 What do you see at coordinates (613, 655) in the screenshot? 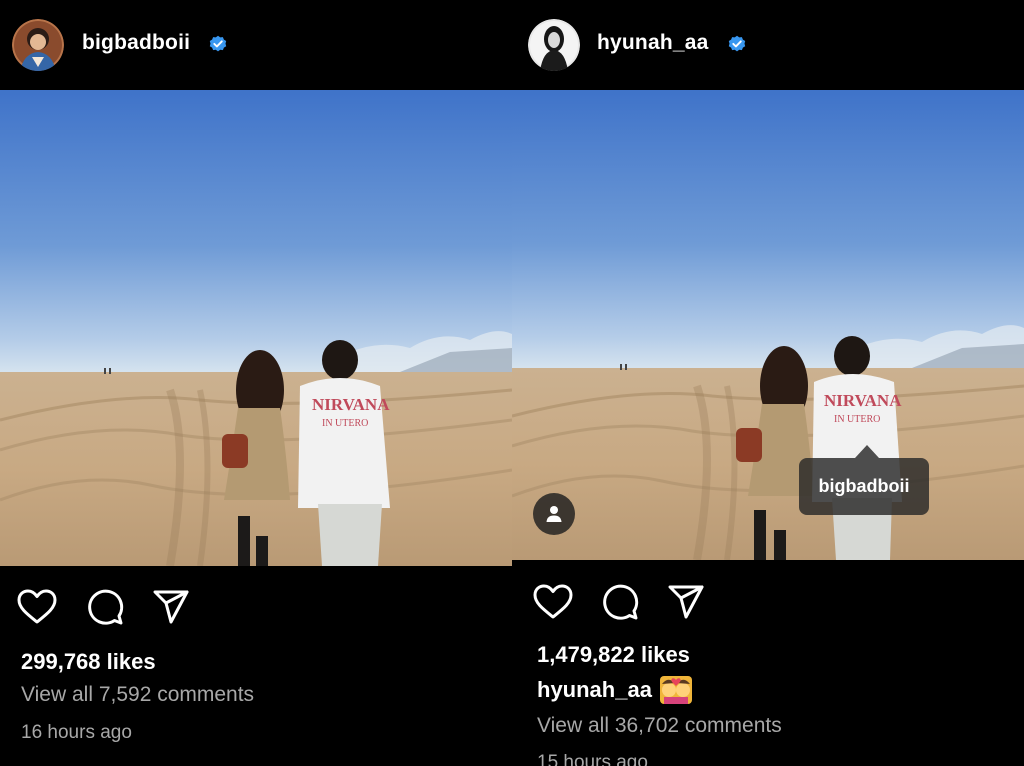
I see `likes-count: 1,479,822 likes` at bounding box center [613, 655].